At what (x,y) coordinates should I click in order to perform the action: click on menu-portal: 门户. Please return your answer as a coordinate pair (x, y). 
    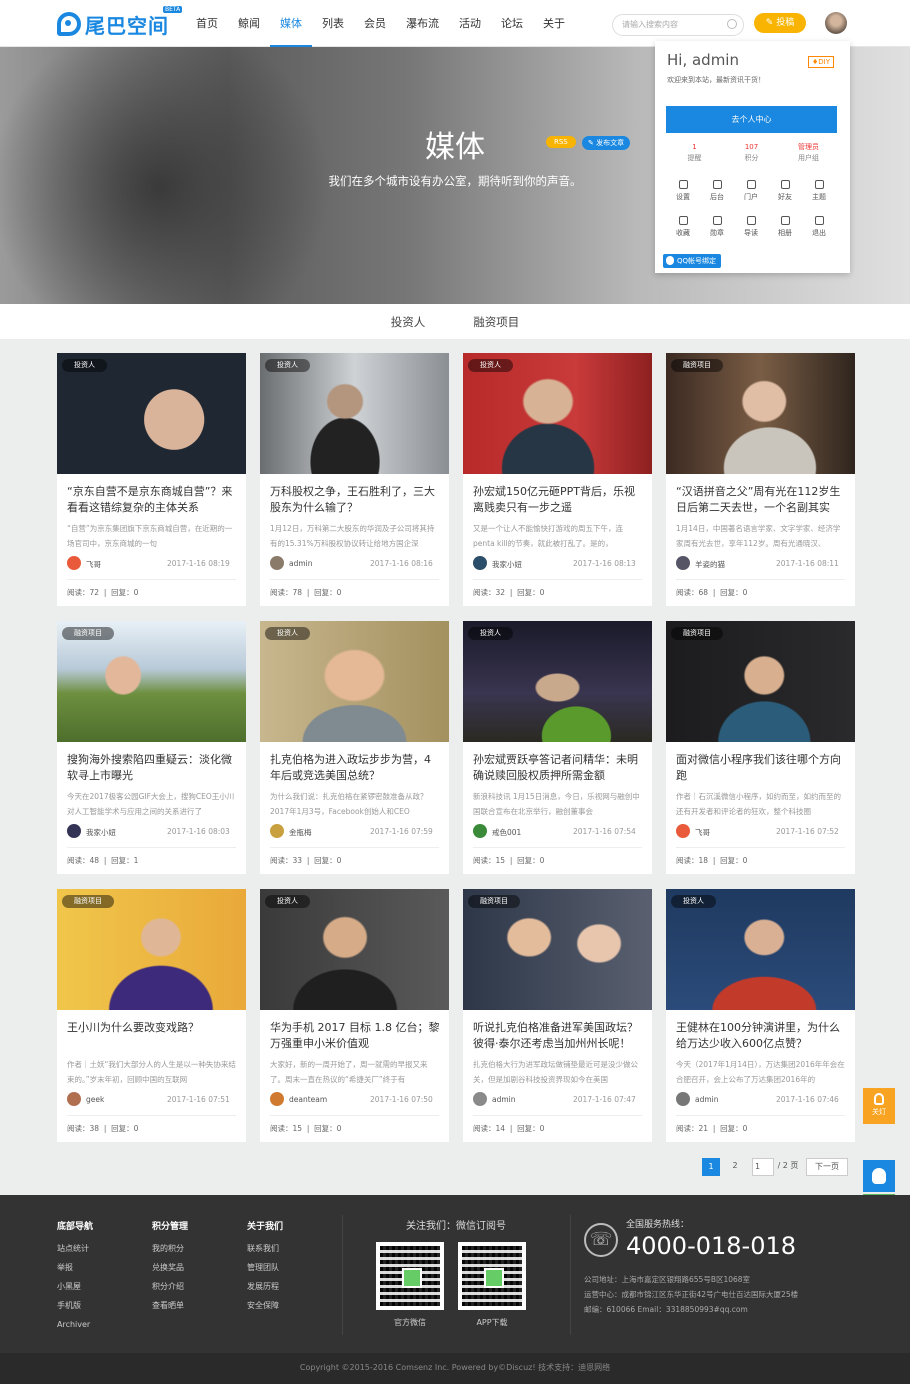
    Looking at the image, I should click on (751, 196).